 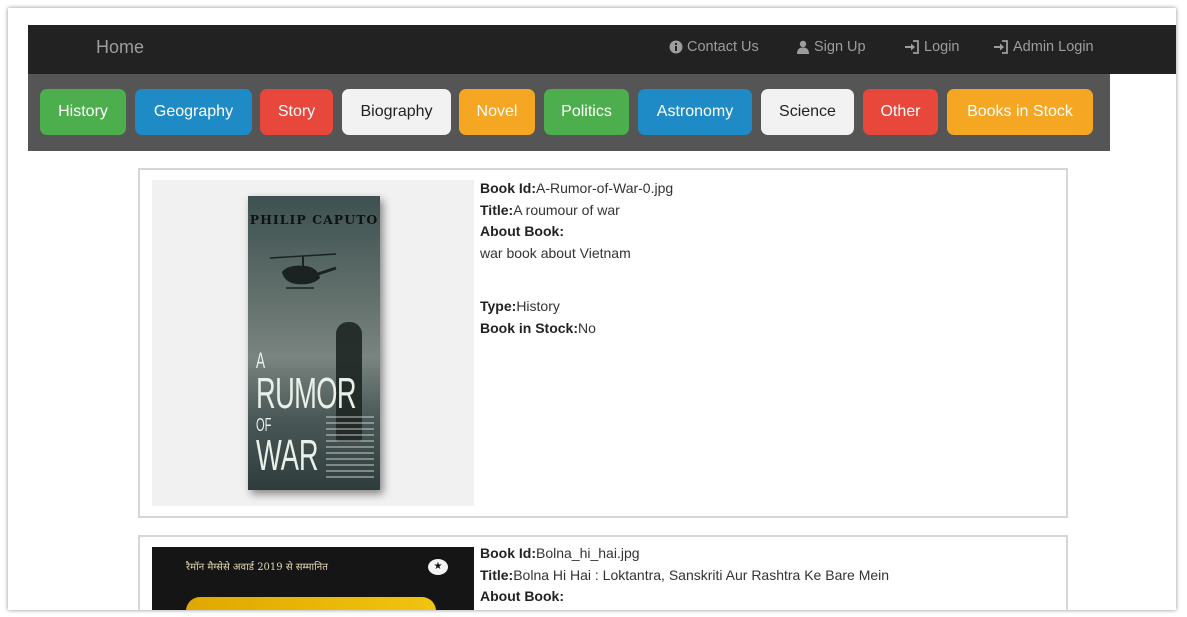 I want to click on book-stock-row: Book in Stock:No, so click(x=576, y=329).